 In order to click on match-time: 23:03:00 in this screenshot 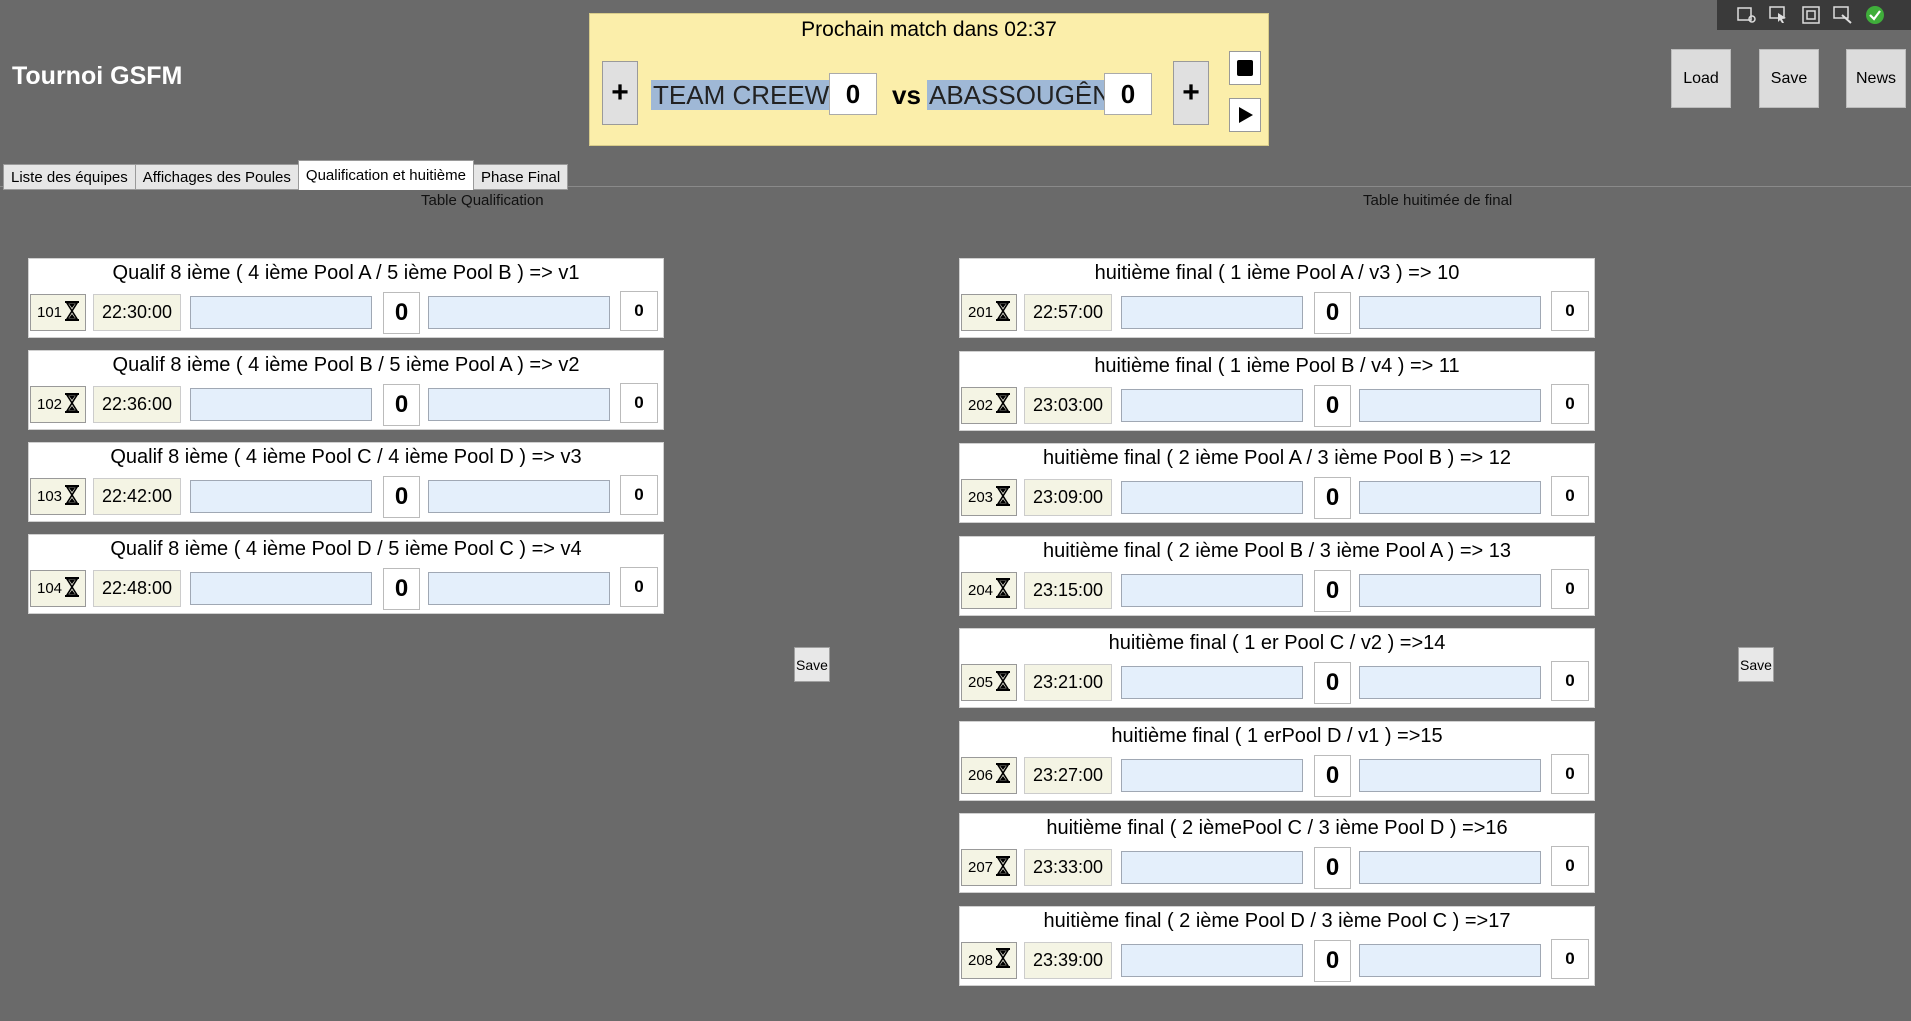, I will do `click(1068, 405)`.